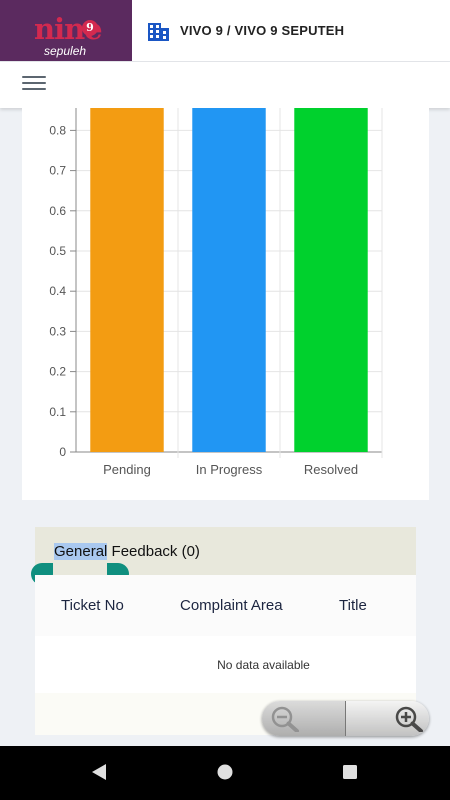 Image resolution: width=450 pixels, height=800 pixels. I want to click on app-logo: nine 9 sepuleh, so click(66, 30).